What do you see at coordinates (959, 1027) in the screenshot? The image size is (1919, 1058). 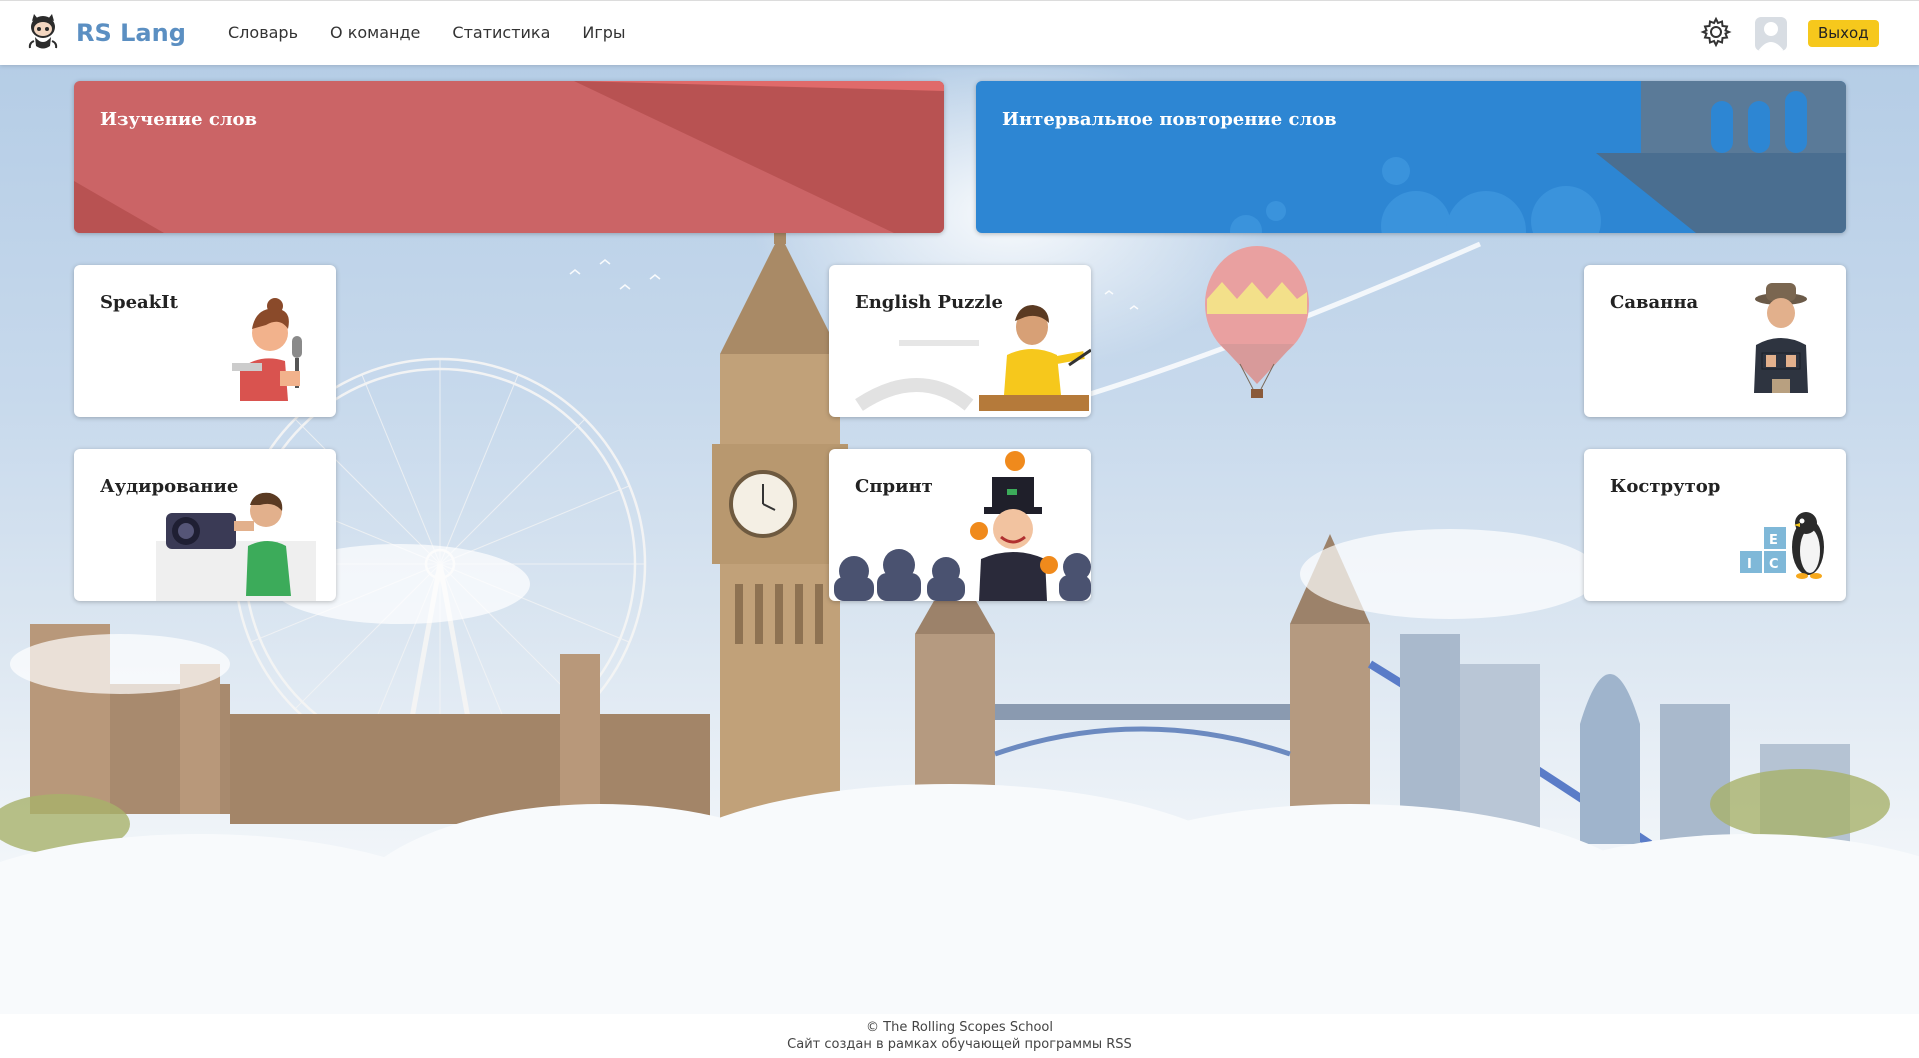 I see `footer-copyright: © The Rolling Scopes School` at bounding box center [959, 1027].